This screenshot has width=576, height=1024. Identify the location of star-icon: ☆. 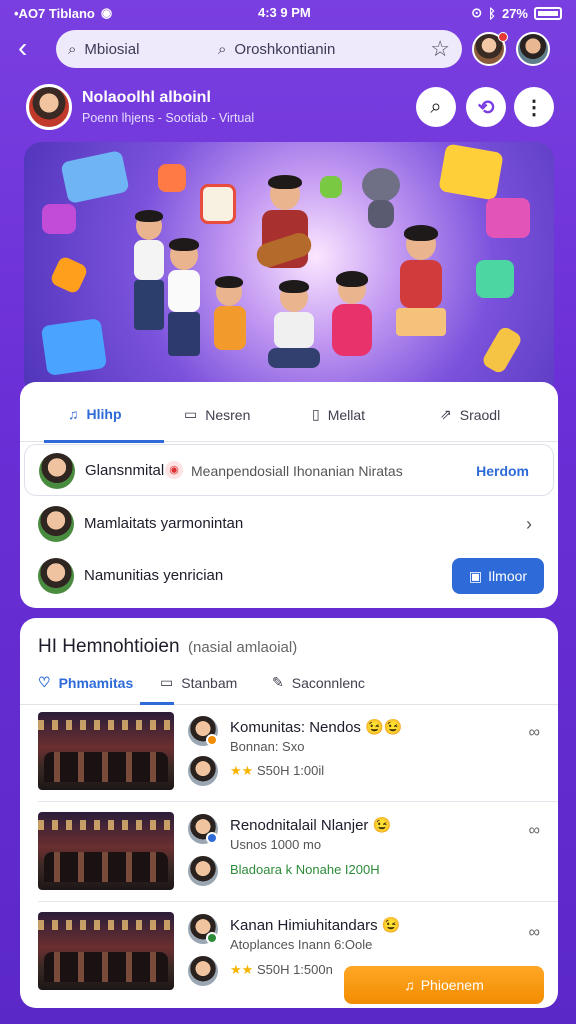
(440, 49).